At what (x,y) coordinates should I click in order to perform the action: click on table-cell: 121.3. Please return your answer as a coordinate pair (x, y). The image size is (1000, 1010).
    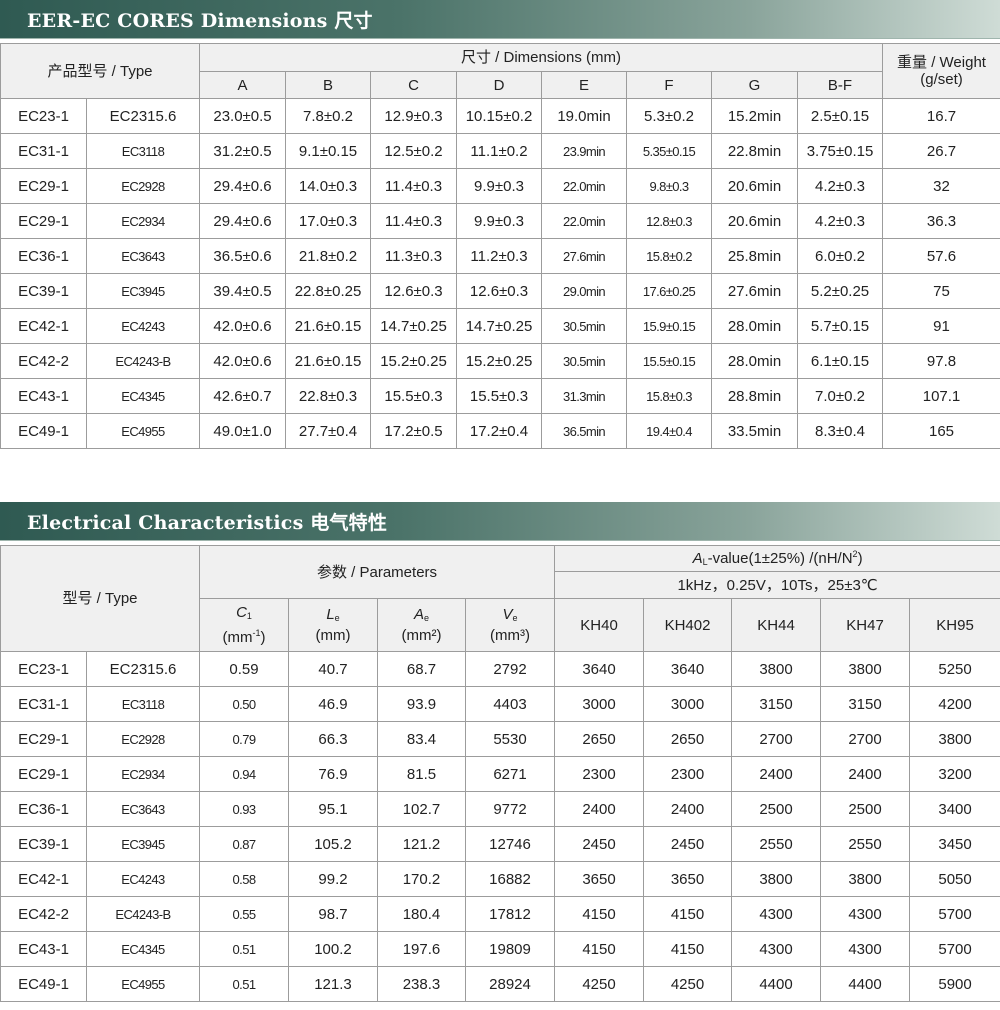
    Looking at the image, I should click on (333, 984).